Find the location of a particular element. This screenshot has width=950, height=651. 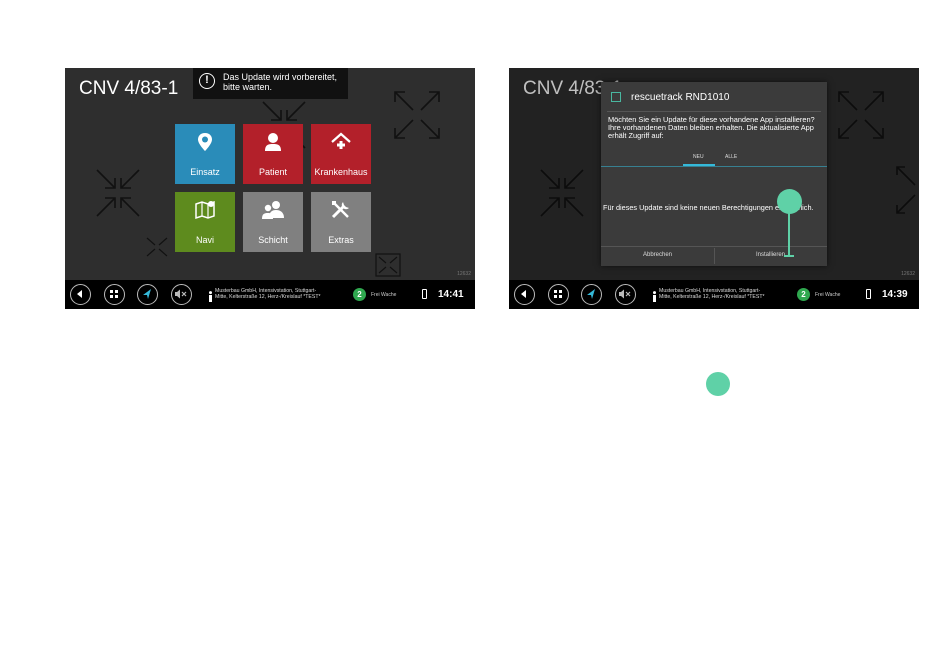

app-package-icon is located at coordinates (616, 97).